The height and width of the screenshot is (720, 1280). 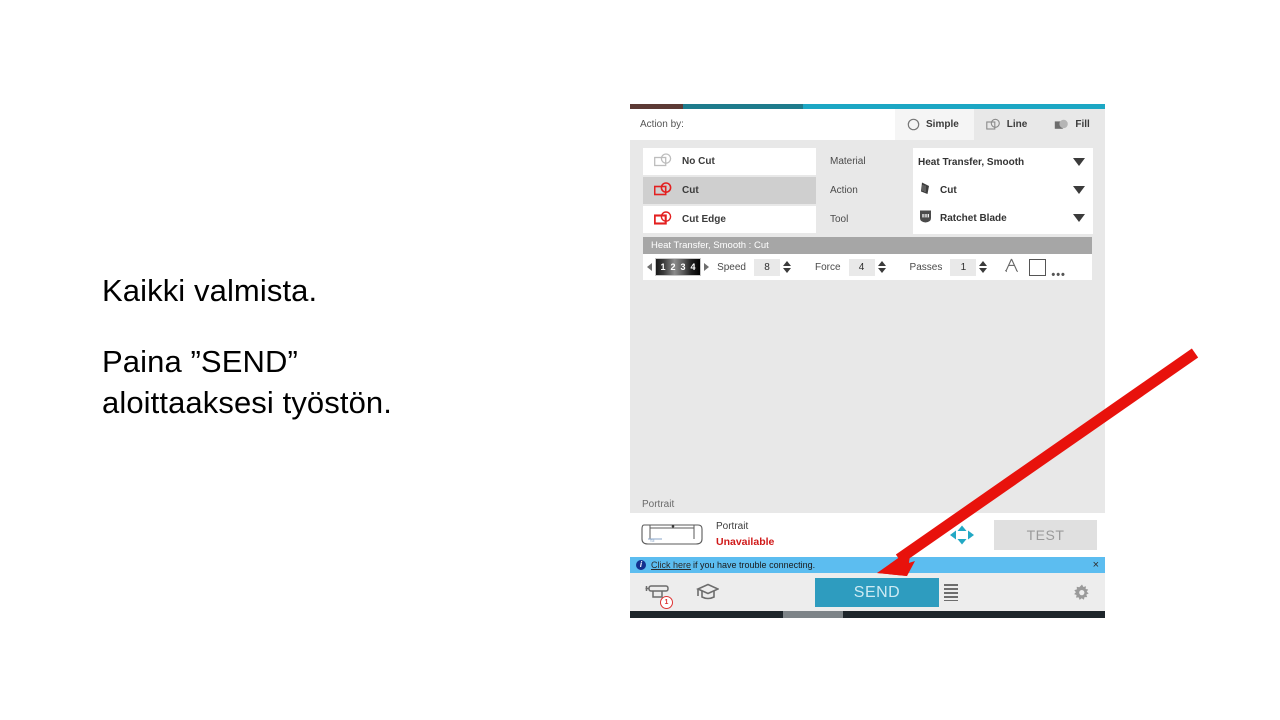 What do you see at coordinates (754, 565) in the screenshot?
I see `info-message: if you have trouble connecting.` at bounding box center [754, 565].